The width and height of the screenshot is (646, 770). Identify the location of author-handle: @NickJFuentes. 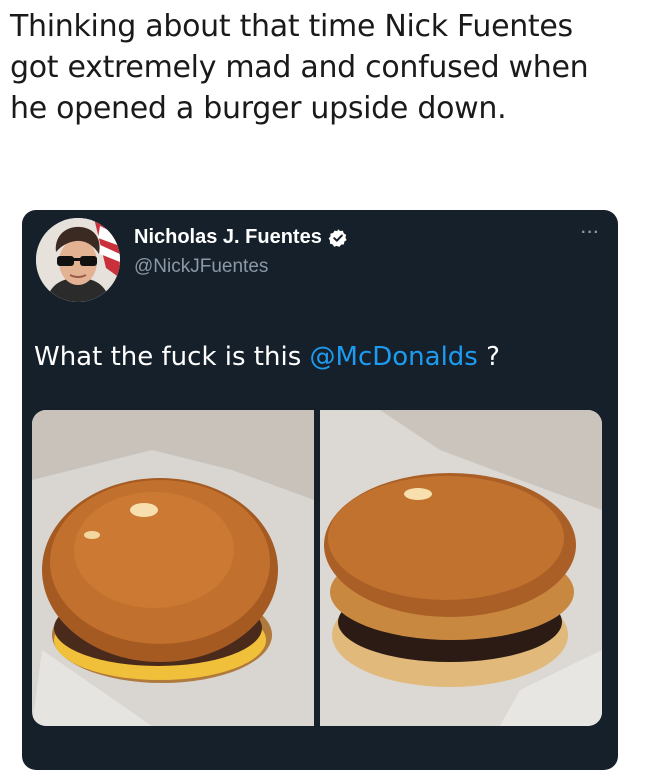
(201, 267).